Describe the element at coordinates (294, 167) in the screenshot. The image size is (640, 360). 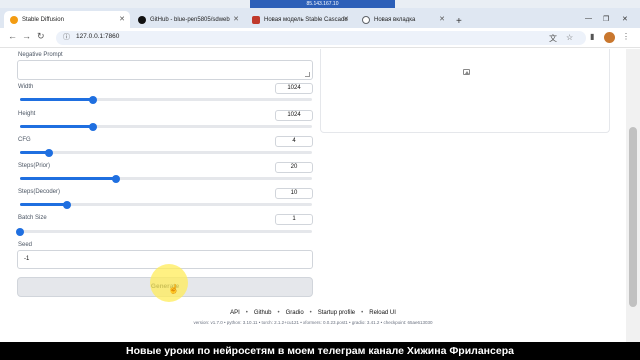
I see `steps-prior-number-input: 20` at that location.